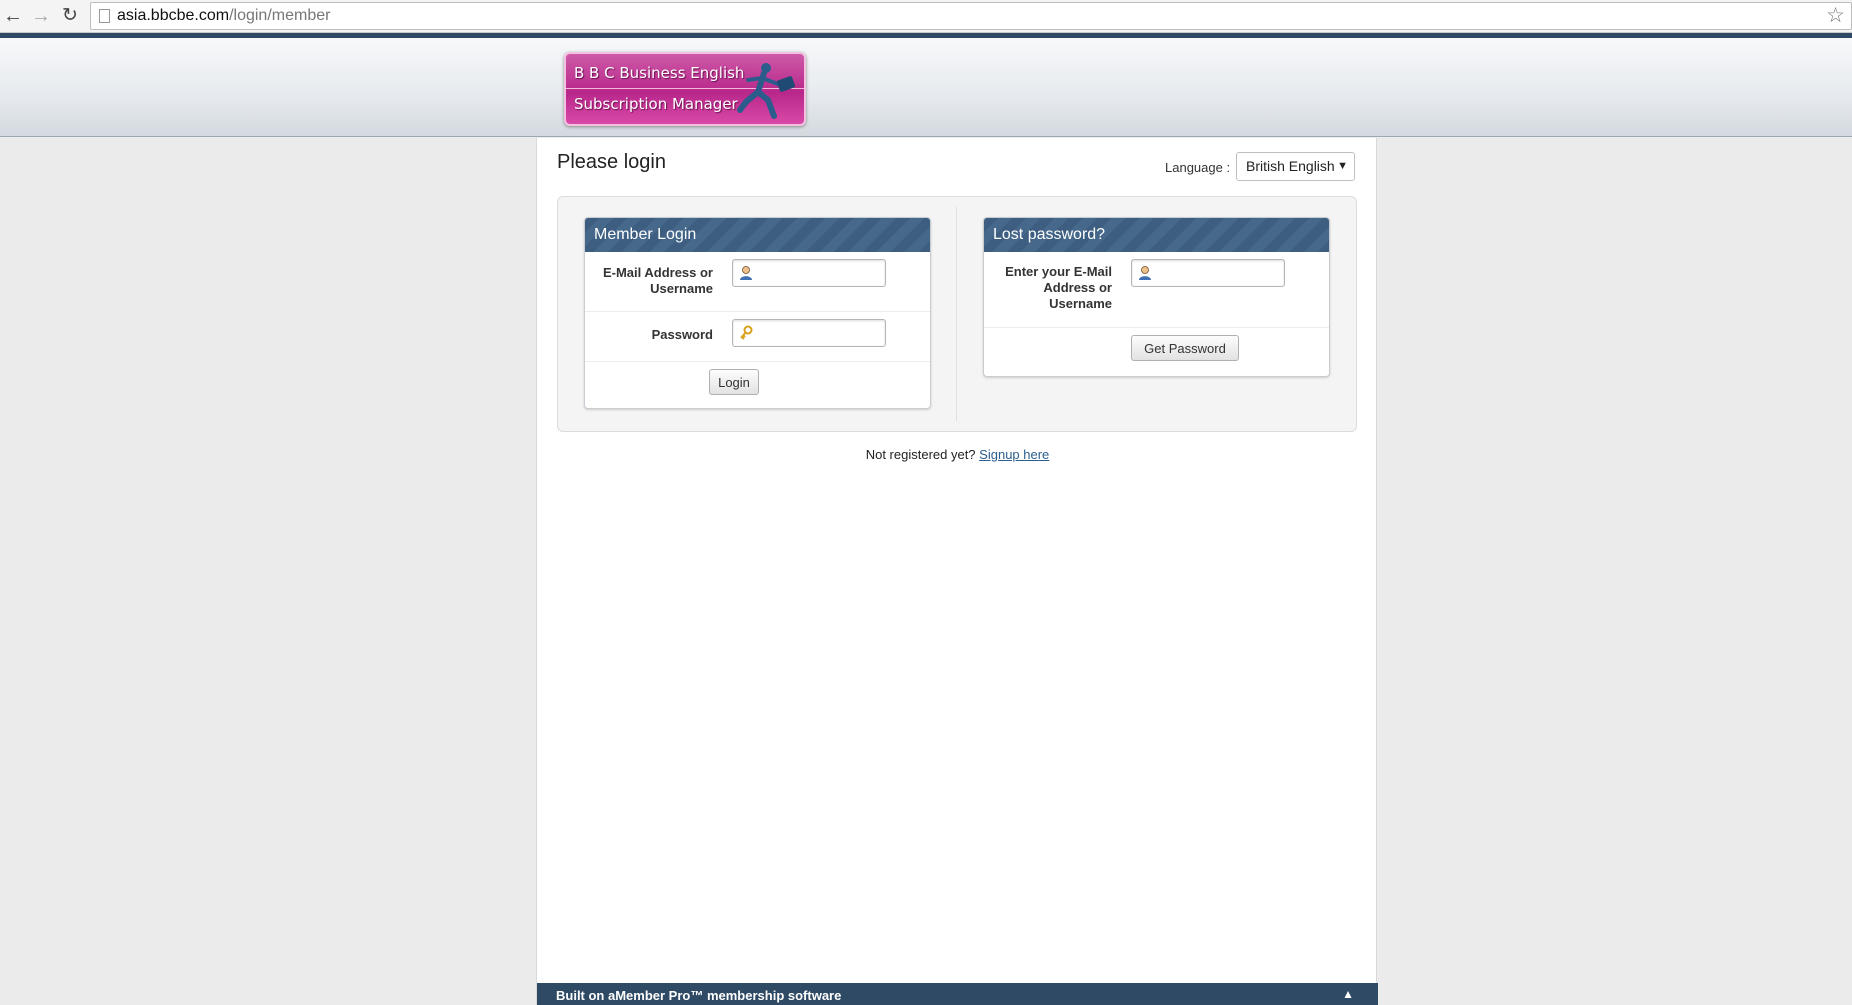 The height and width of the screenshot is (1005, 1852). What do you see at coordinates (734, 382) in the screenshot?
I see `login-button: Login` at bounding box center [734, 382].